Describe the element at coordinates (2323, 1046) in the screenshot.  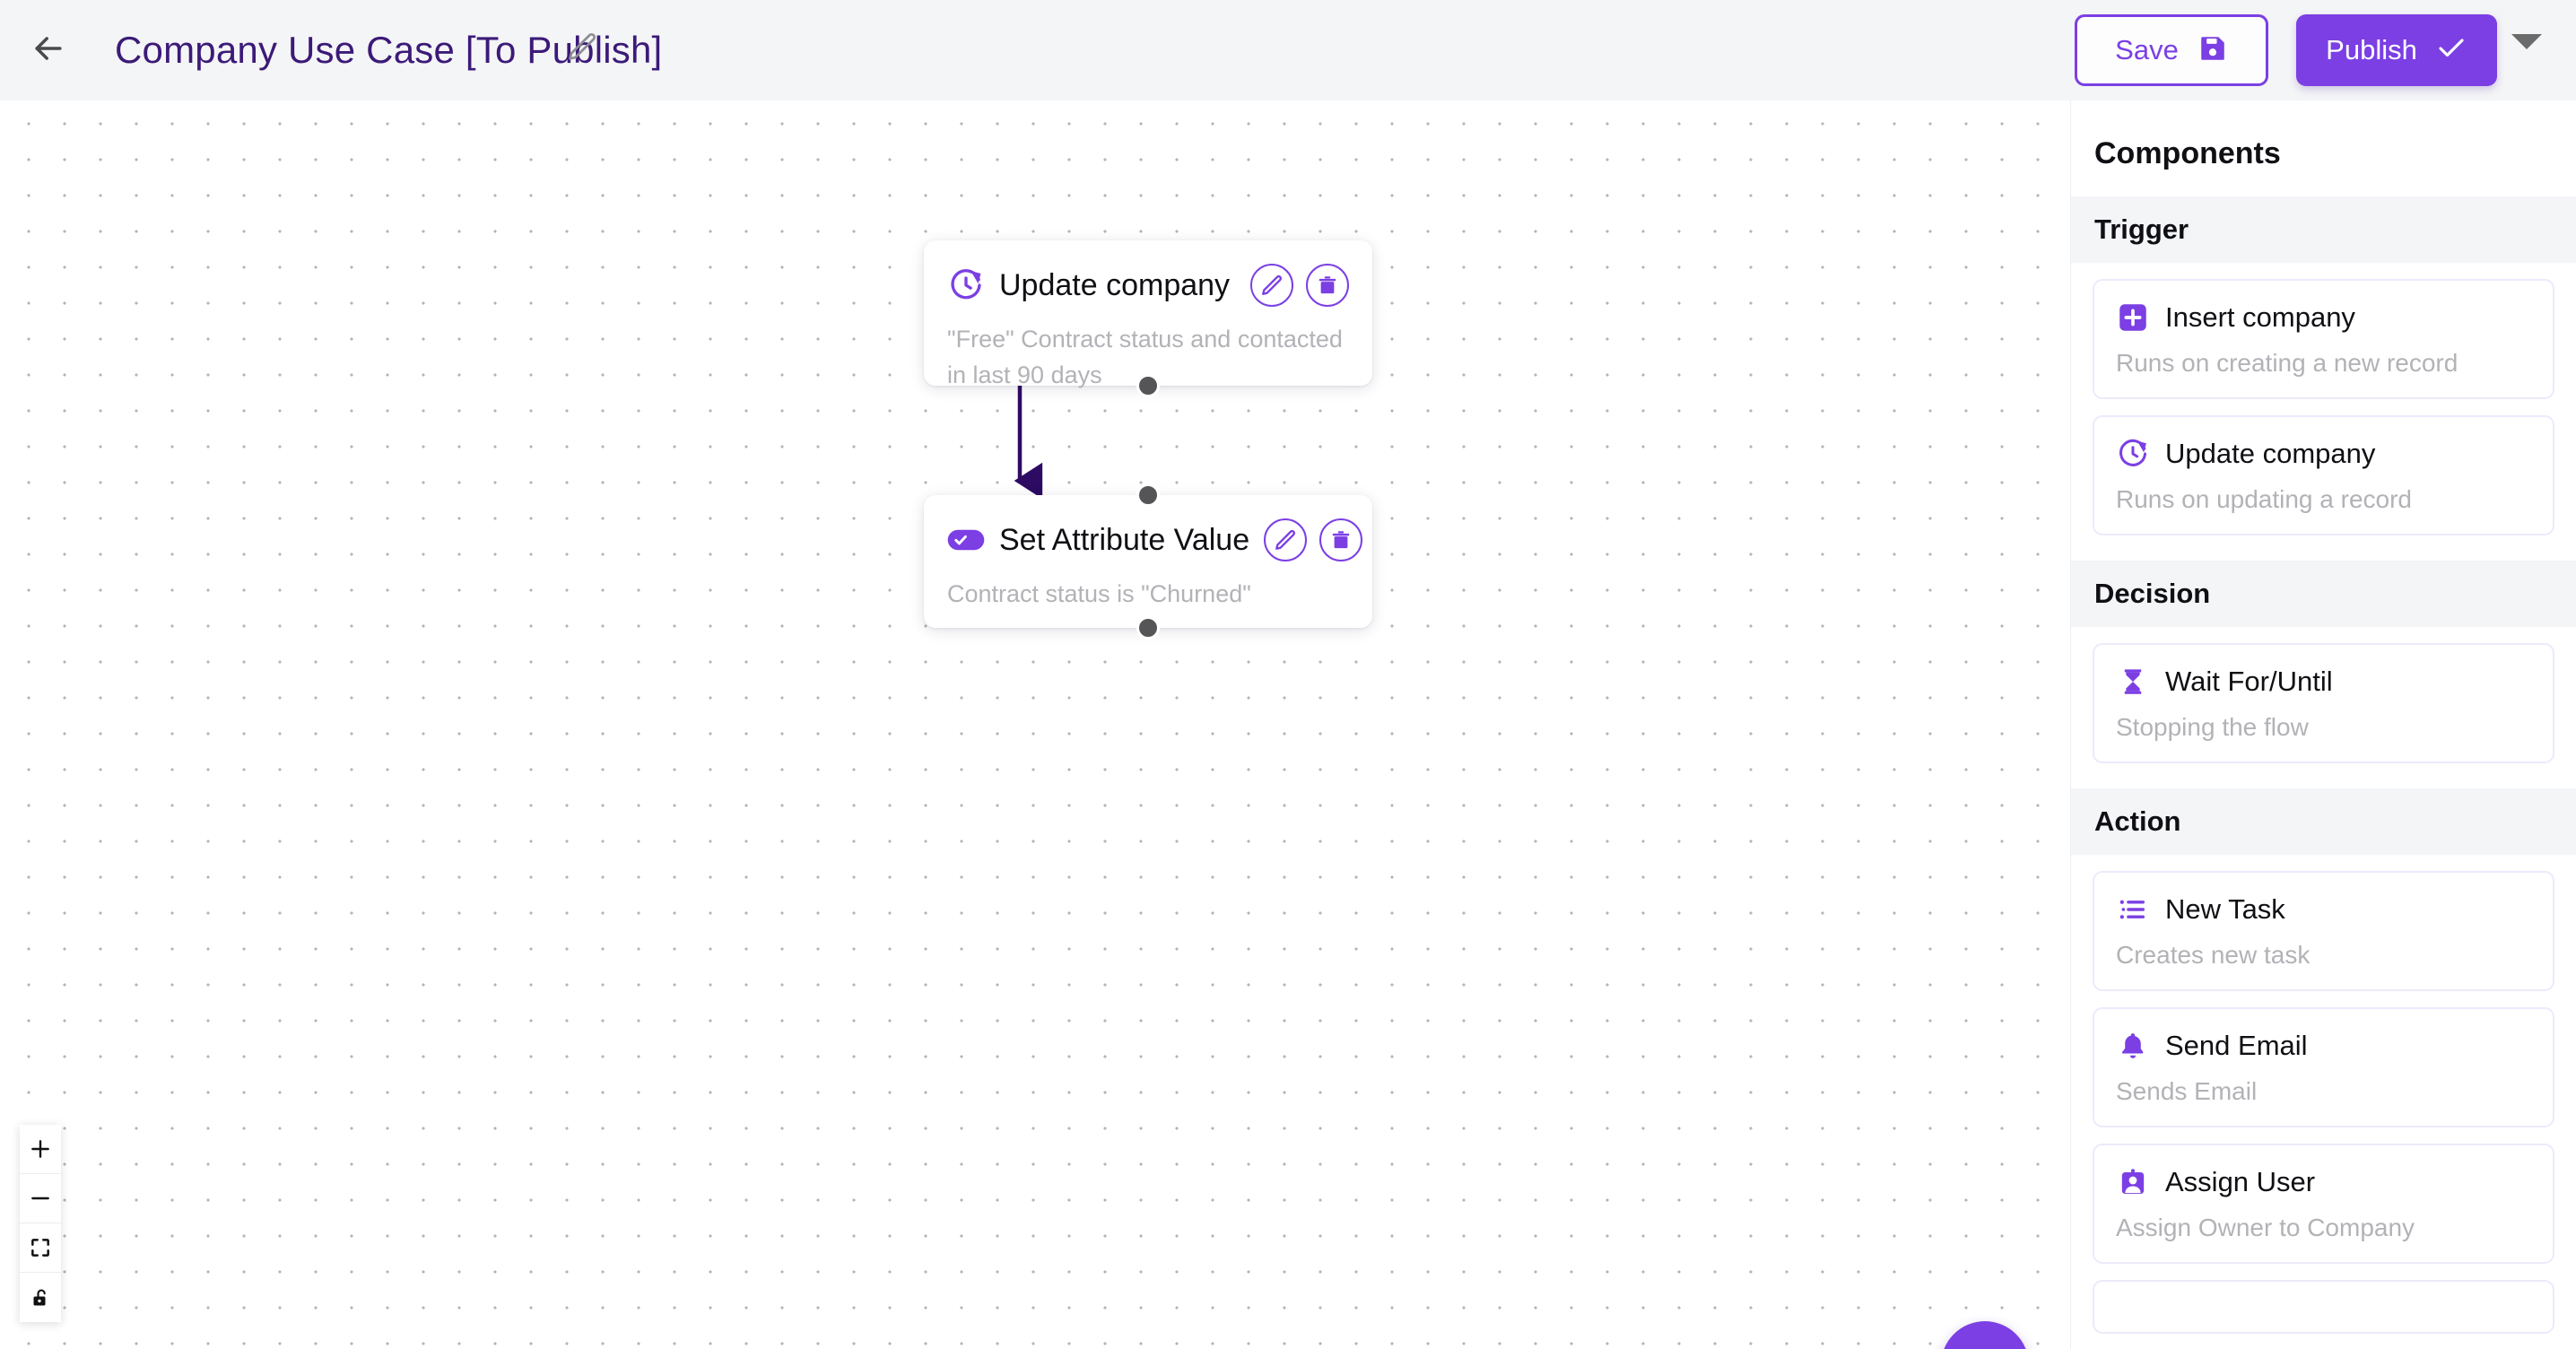
I see `component-header: Send Email` at that location.